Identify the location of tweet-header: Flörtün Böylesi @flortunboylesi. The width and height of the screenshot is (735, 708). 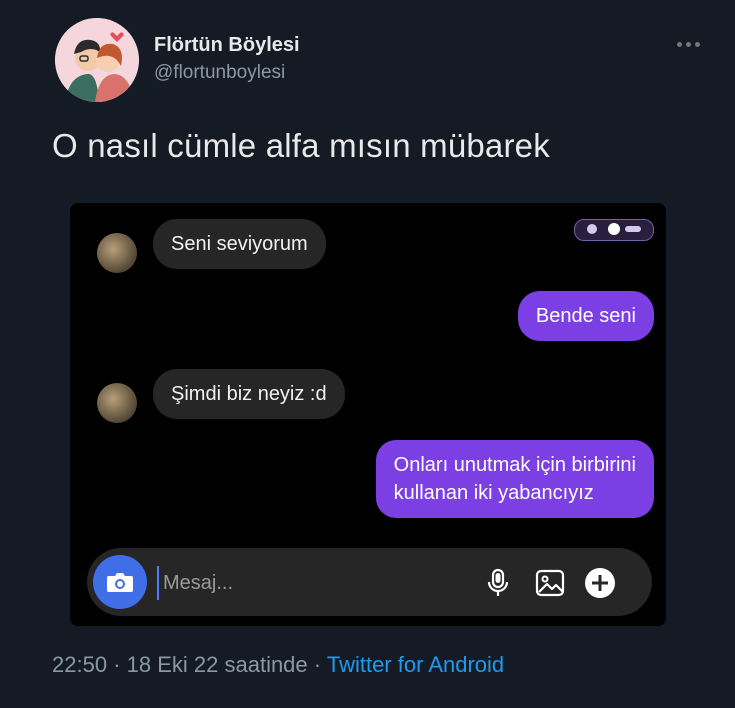
(385, 61).